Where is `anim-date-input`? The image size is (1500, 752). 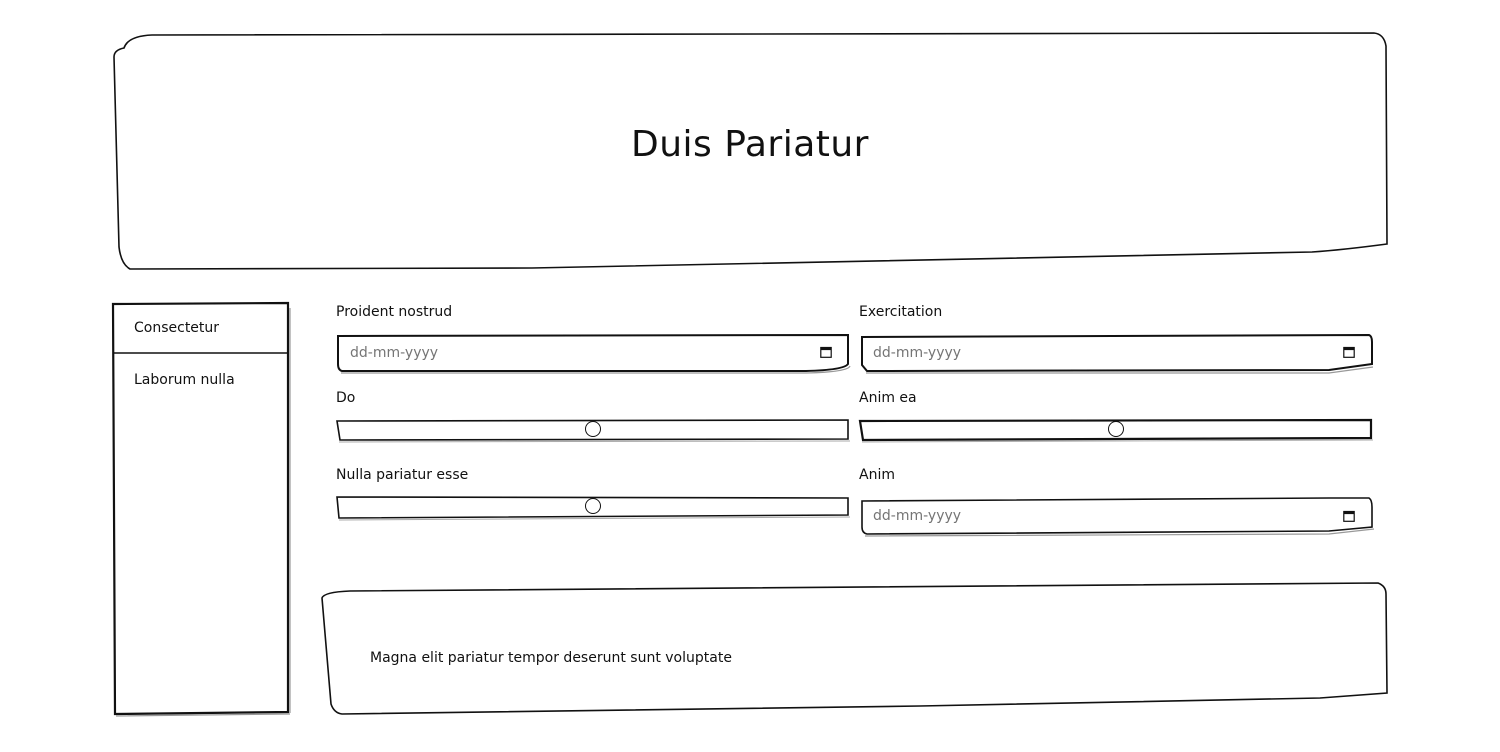
anim-date-input is located at coordinates (1103, 516).